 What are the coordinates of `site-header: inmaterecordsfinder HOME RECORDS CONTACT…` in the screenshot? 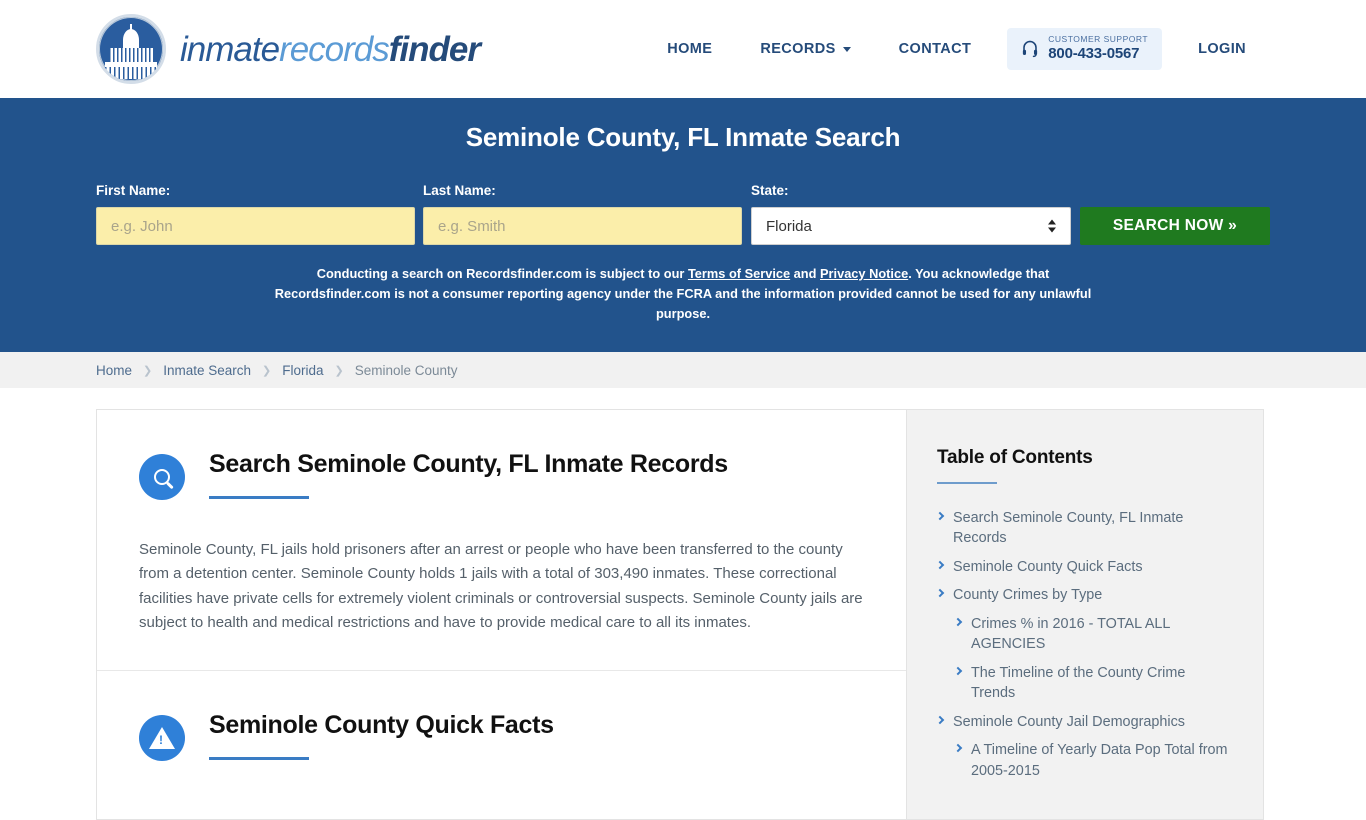 It's located at (683, 49).